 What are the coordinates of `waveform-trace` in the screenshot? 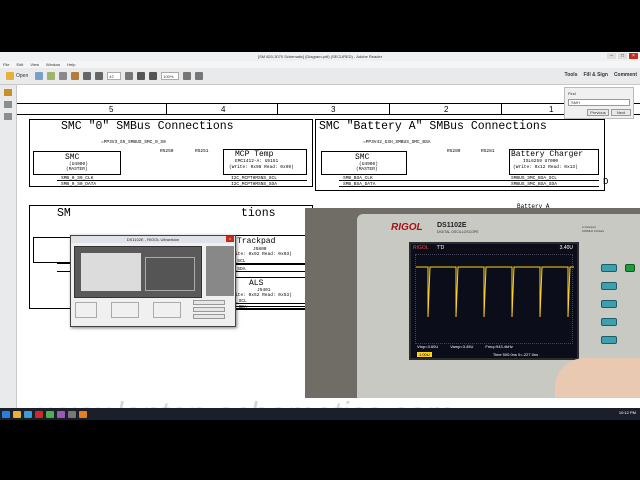 It's located at (495, 292).